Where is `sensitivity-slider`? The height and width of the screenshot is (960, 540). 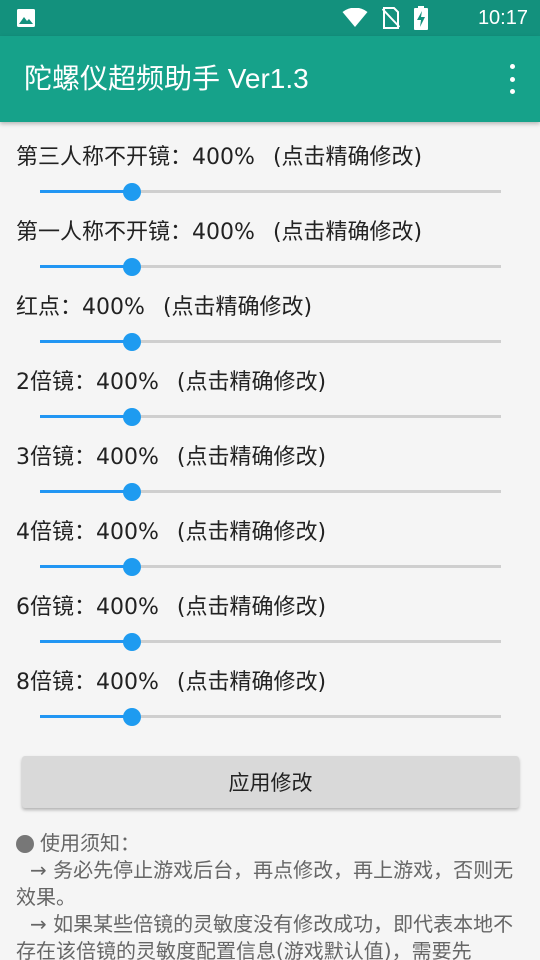
sensitivity-slider is located at coordinates (270, 717).